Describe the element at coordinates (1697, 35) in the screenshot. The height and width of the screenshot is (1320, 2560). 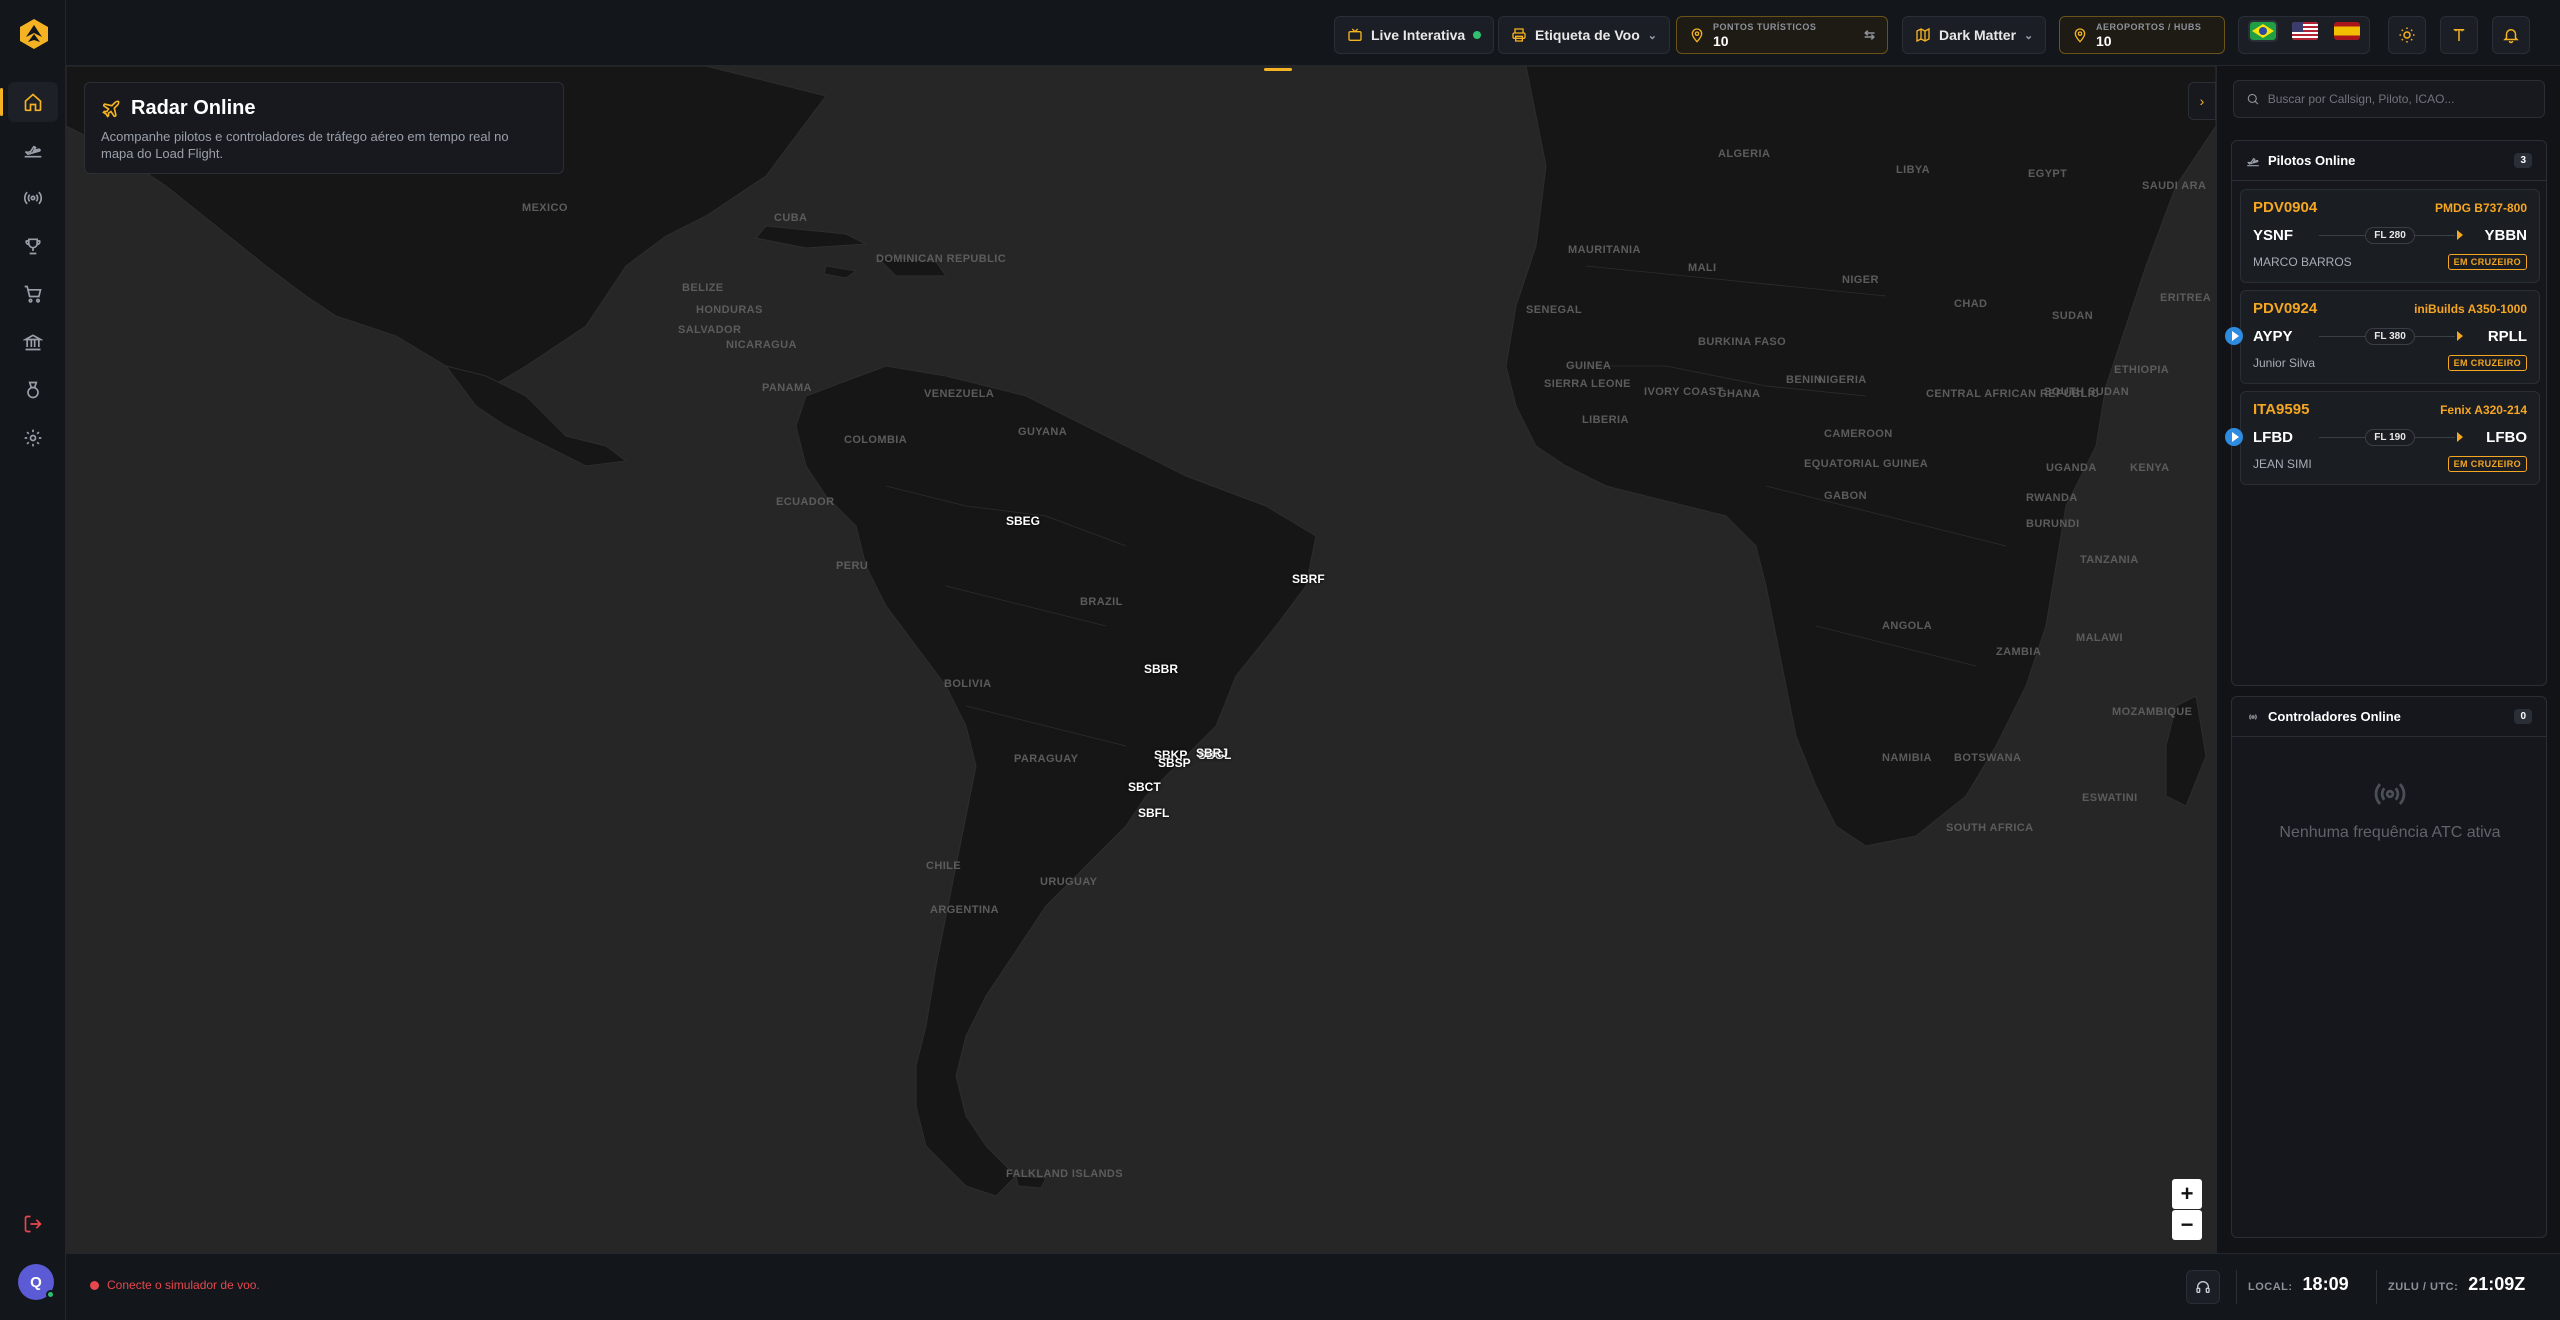
I see `map-pin-icon` at that location.